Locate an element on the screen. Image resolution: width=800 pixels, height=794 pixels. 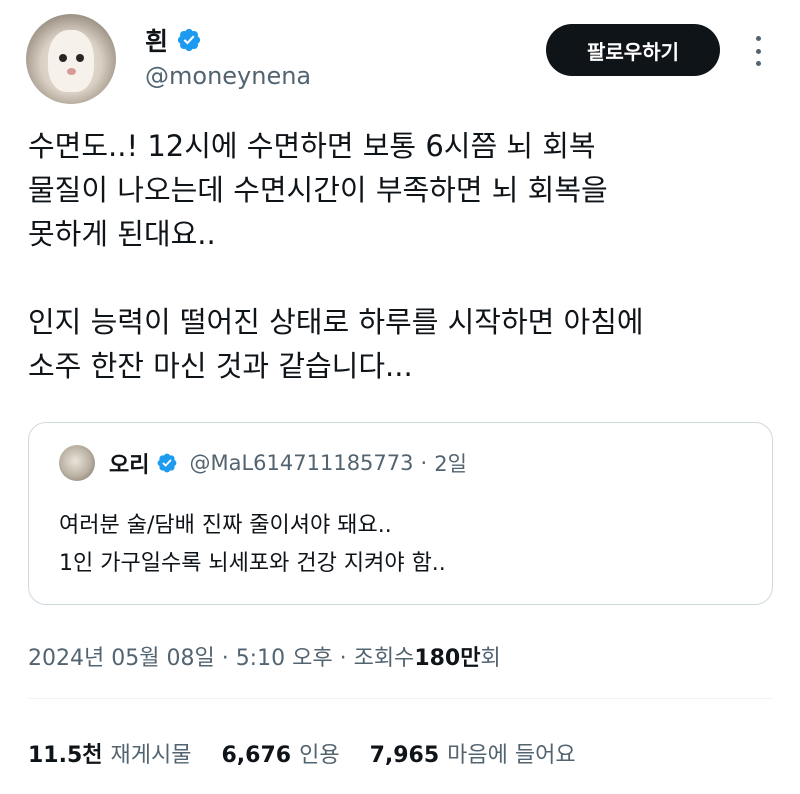
tweet-line: 못하게 된대요.. is located at coordinates (122, 234).